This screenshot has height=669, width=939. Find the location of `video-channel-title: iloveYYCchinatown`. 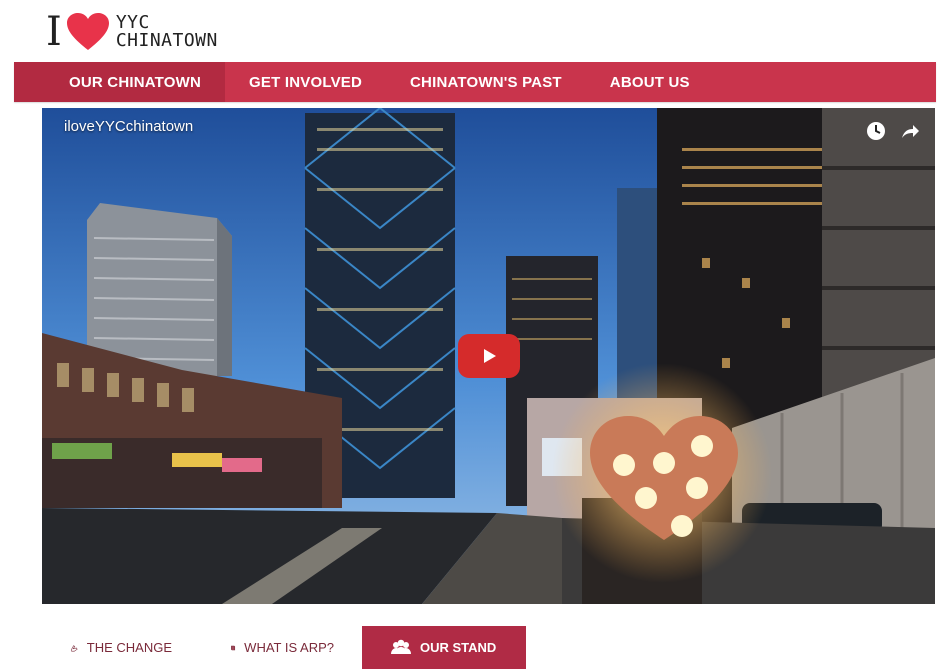

video-channel-title: iloveYYCchinatown is located at coordinates (128, 126).